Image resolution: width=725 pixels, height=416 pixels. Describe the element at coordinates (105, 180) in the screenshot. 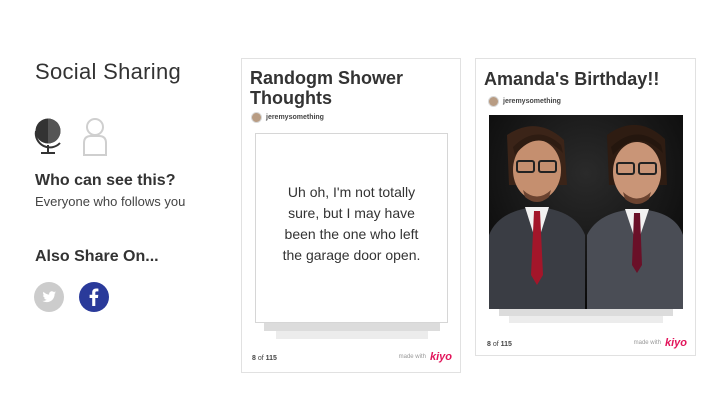

I see `who-can-see-heading: Who can see this?` at that location.